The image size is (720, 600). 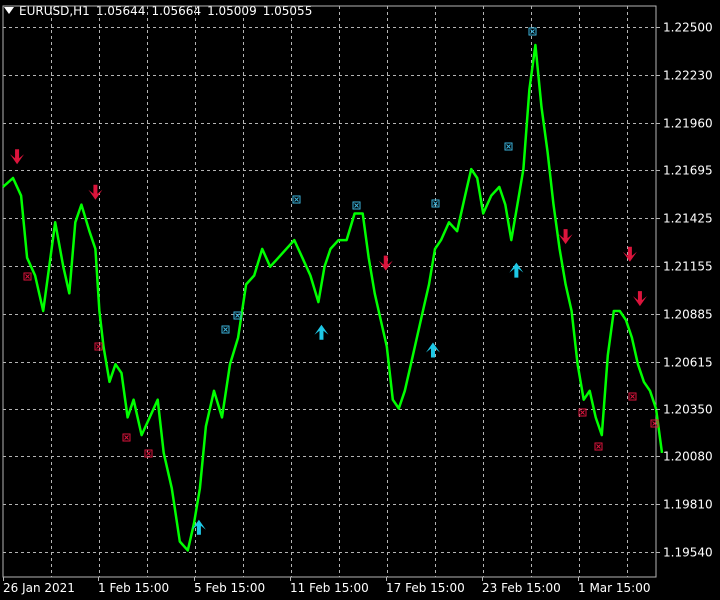 I want to click on y-tick-label: 1.20615, so click(x=688, y=363).